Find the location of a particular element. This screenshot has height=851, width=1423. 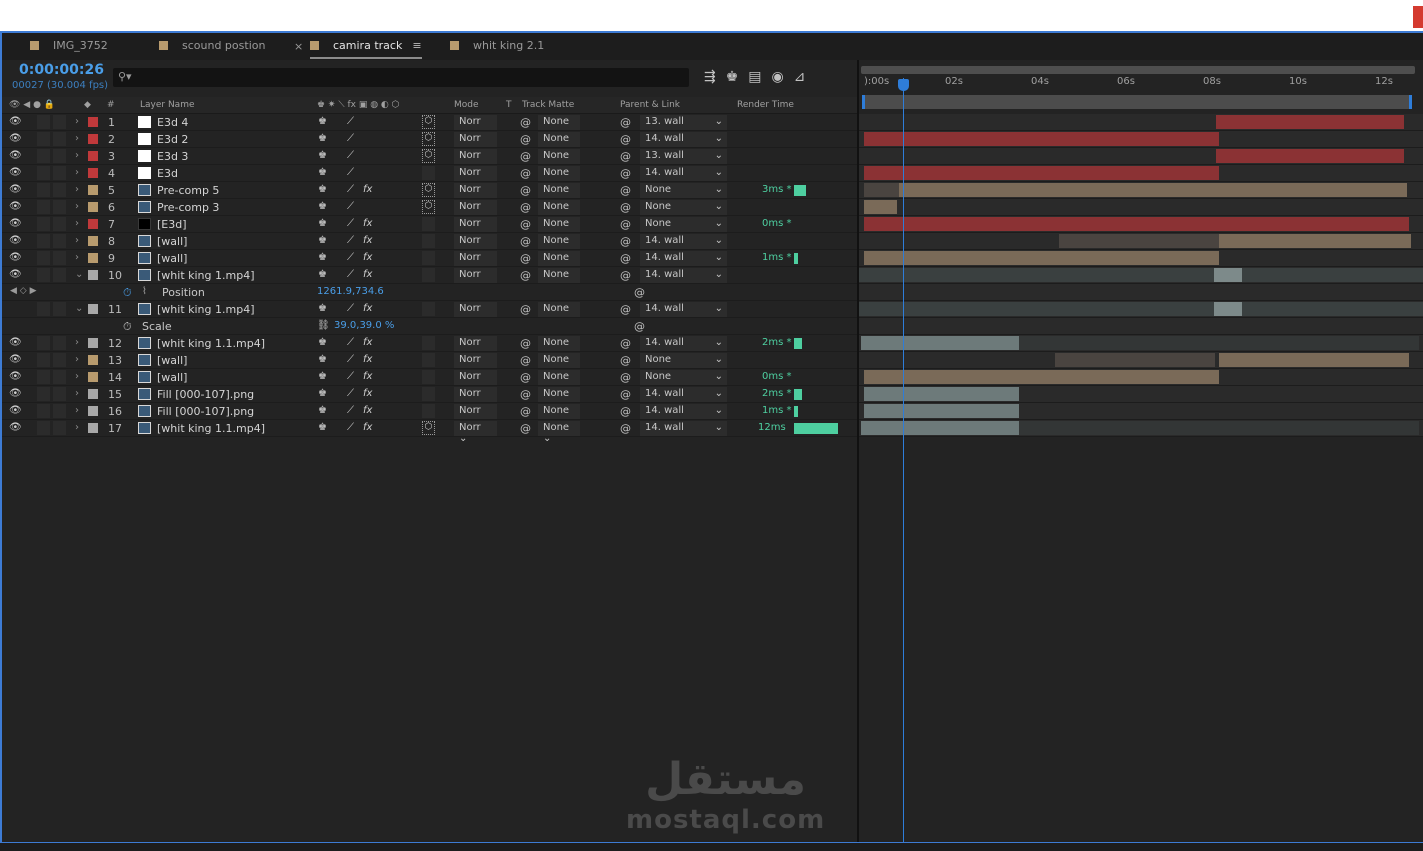

time-navigator is located at coordinates (1138, 70).